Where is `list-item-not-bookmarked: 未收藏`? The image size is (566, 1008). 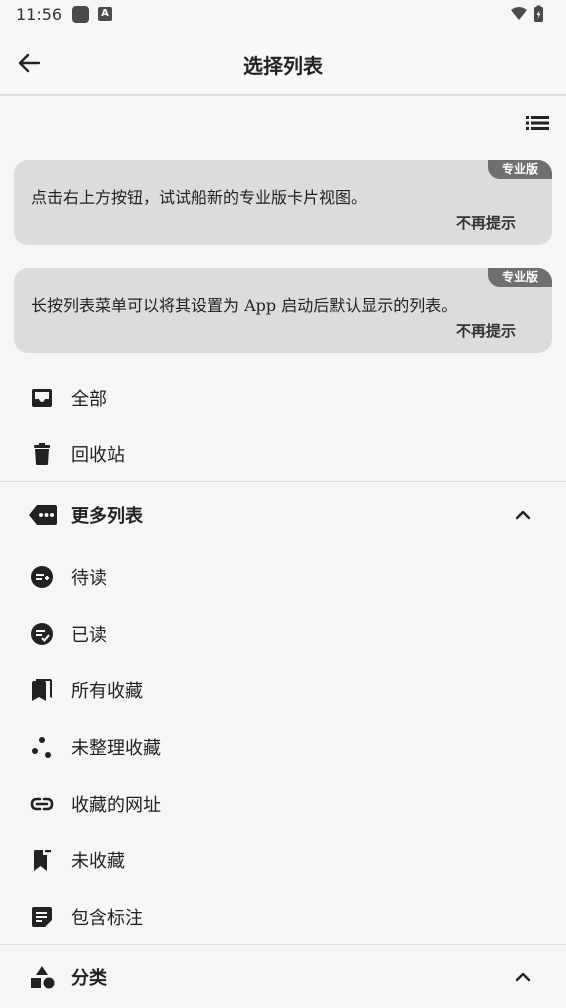 list-item-not-bookmarked: 未收藏 is located at coordinates (283, 860).